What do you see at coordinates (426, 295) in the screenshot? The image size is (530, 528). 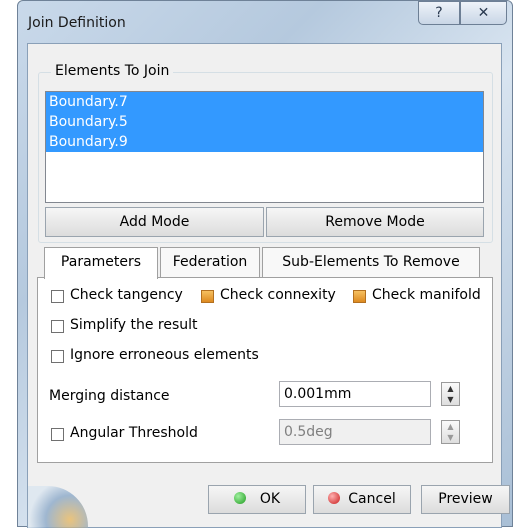 I see `check-manifold-label: Check manifold` at bounding box center [426, 295].